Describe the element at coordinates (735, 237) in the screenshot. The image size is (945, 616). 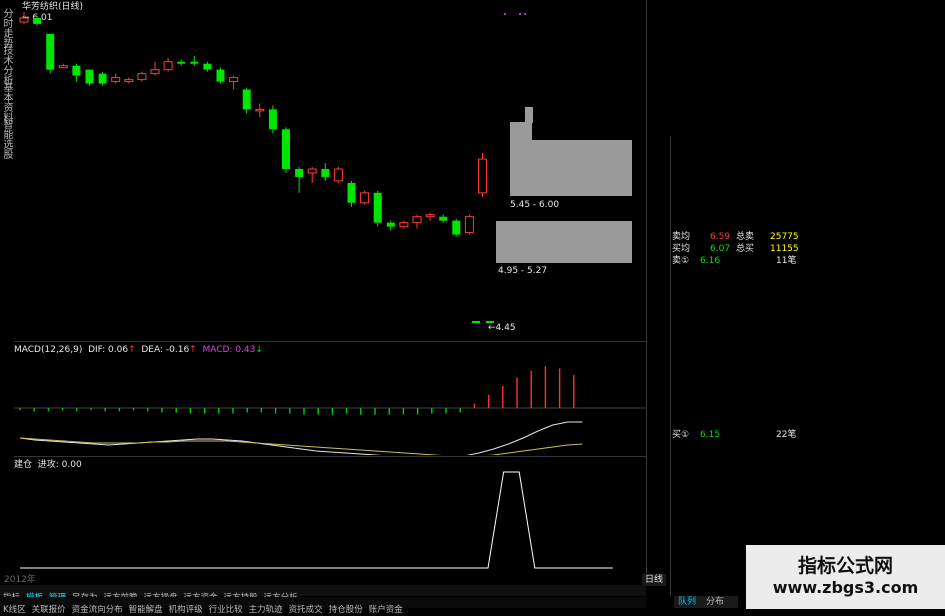
I see `avg-sell-row: 卖均 6.59 总卖 25775` at that location.